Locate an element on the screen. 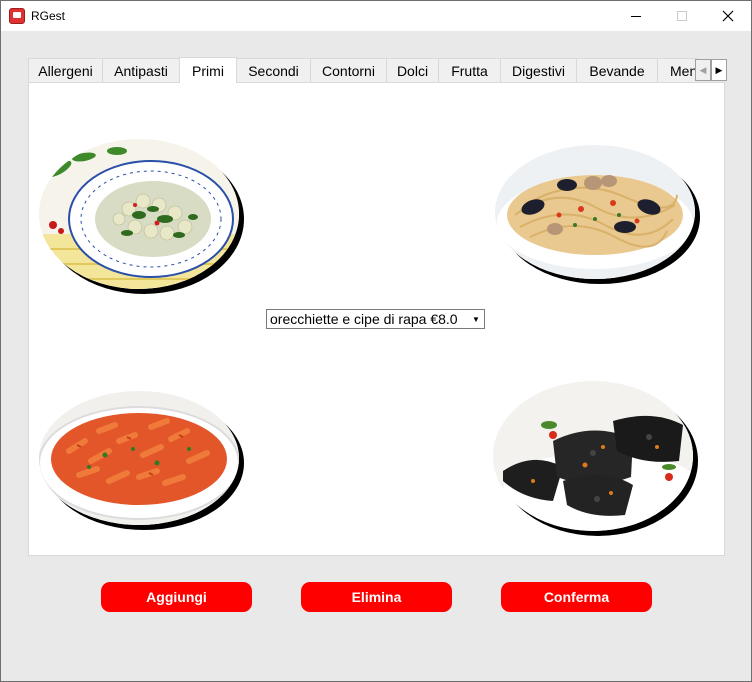 The height and width of the screenshot is (682, 752). tab-frutta: Frutta is located at coordinates (469, 70).